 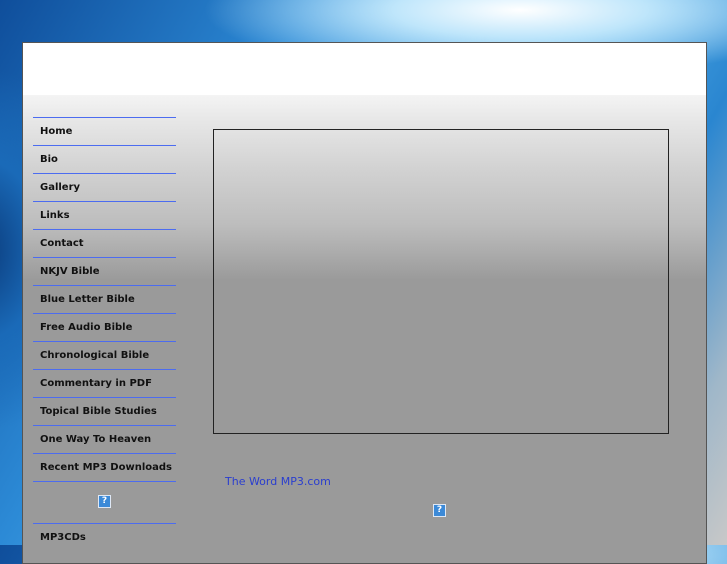 What do you see at coordinates (104, 159) in the screenshot?
I see `nav-item-bio: Bio` at bounding box center [104, 159].